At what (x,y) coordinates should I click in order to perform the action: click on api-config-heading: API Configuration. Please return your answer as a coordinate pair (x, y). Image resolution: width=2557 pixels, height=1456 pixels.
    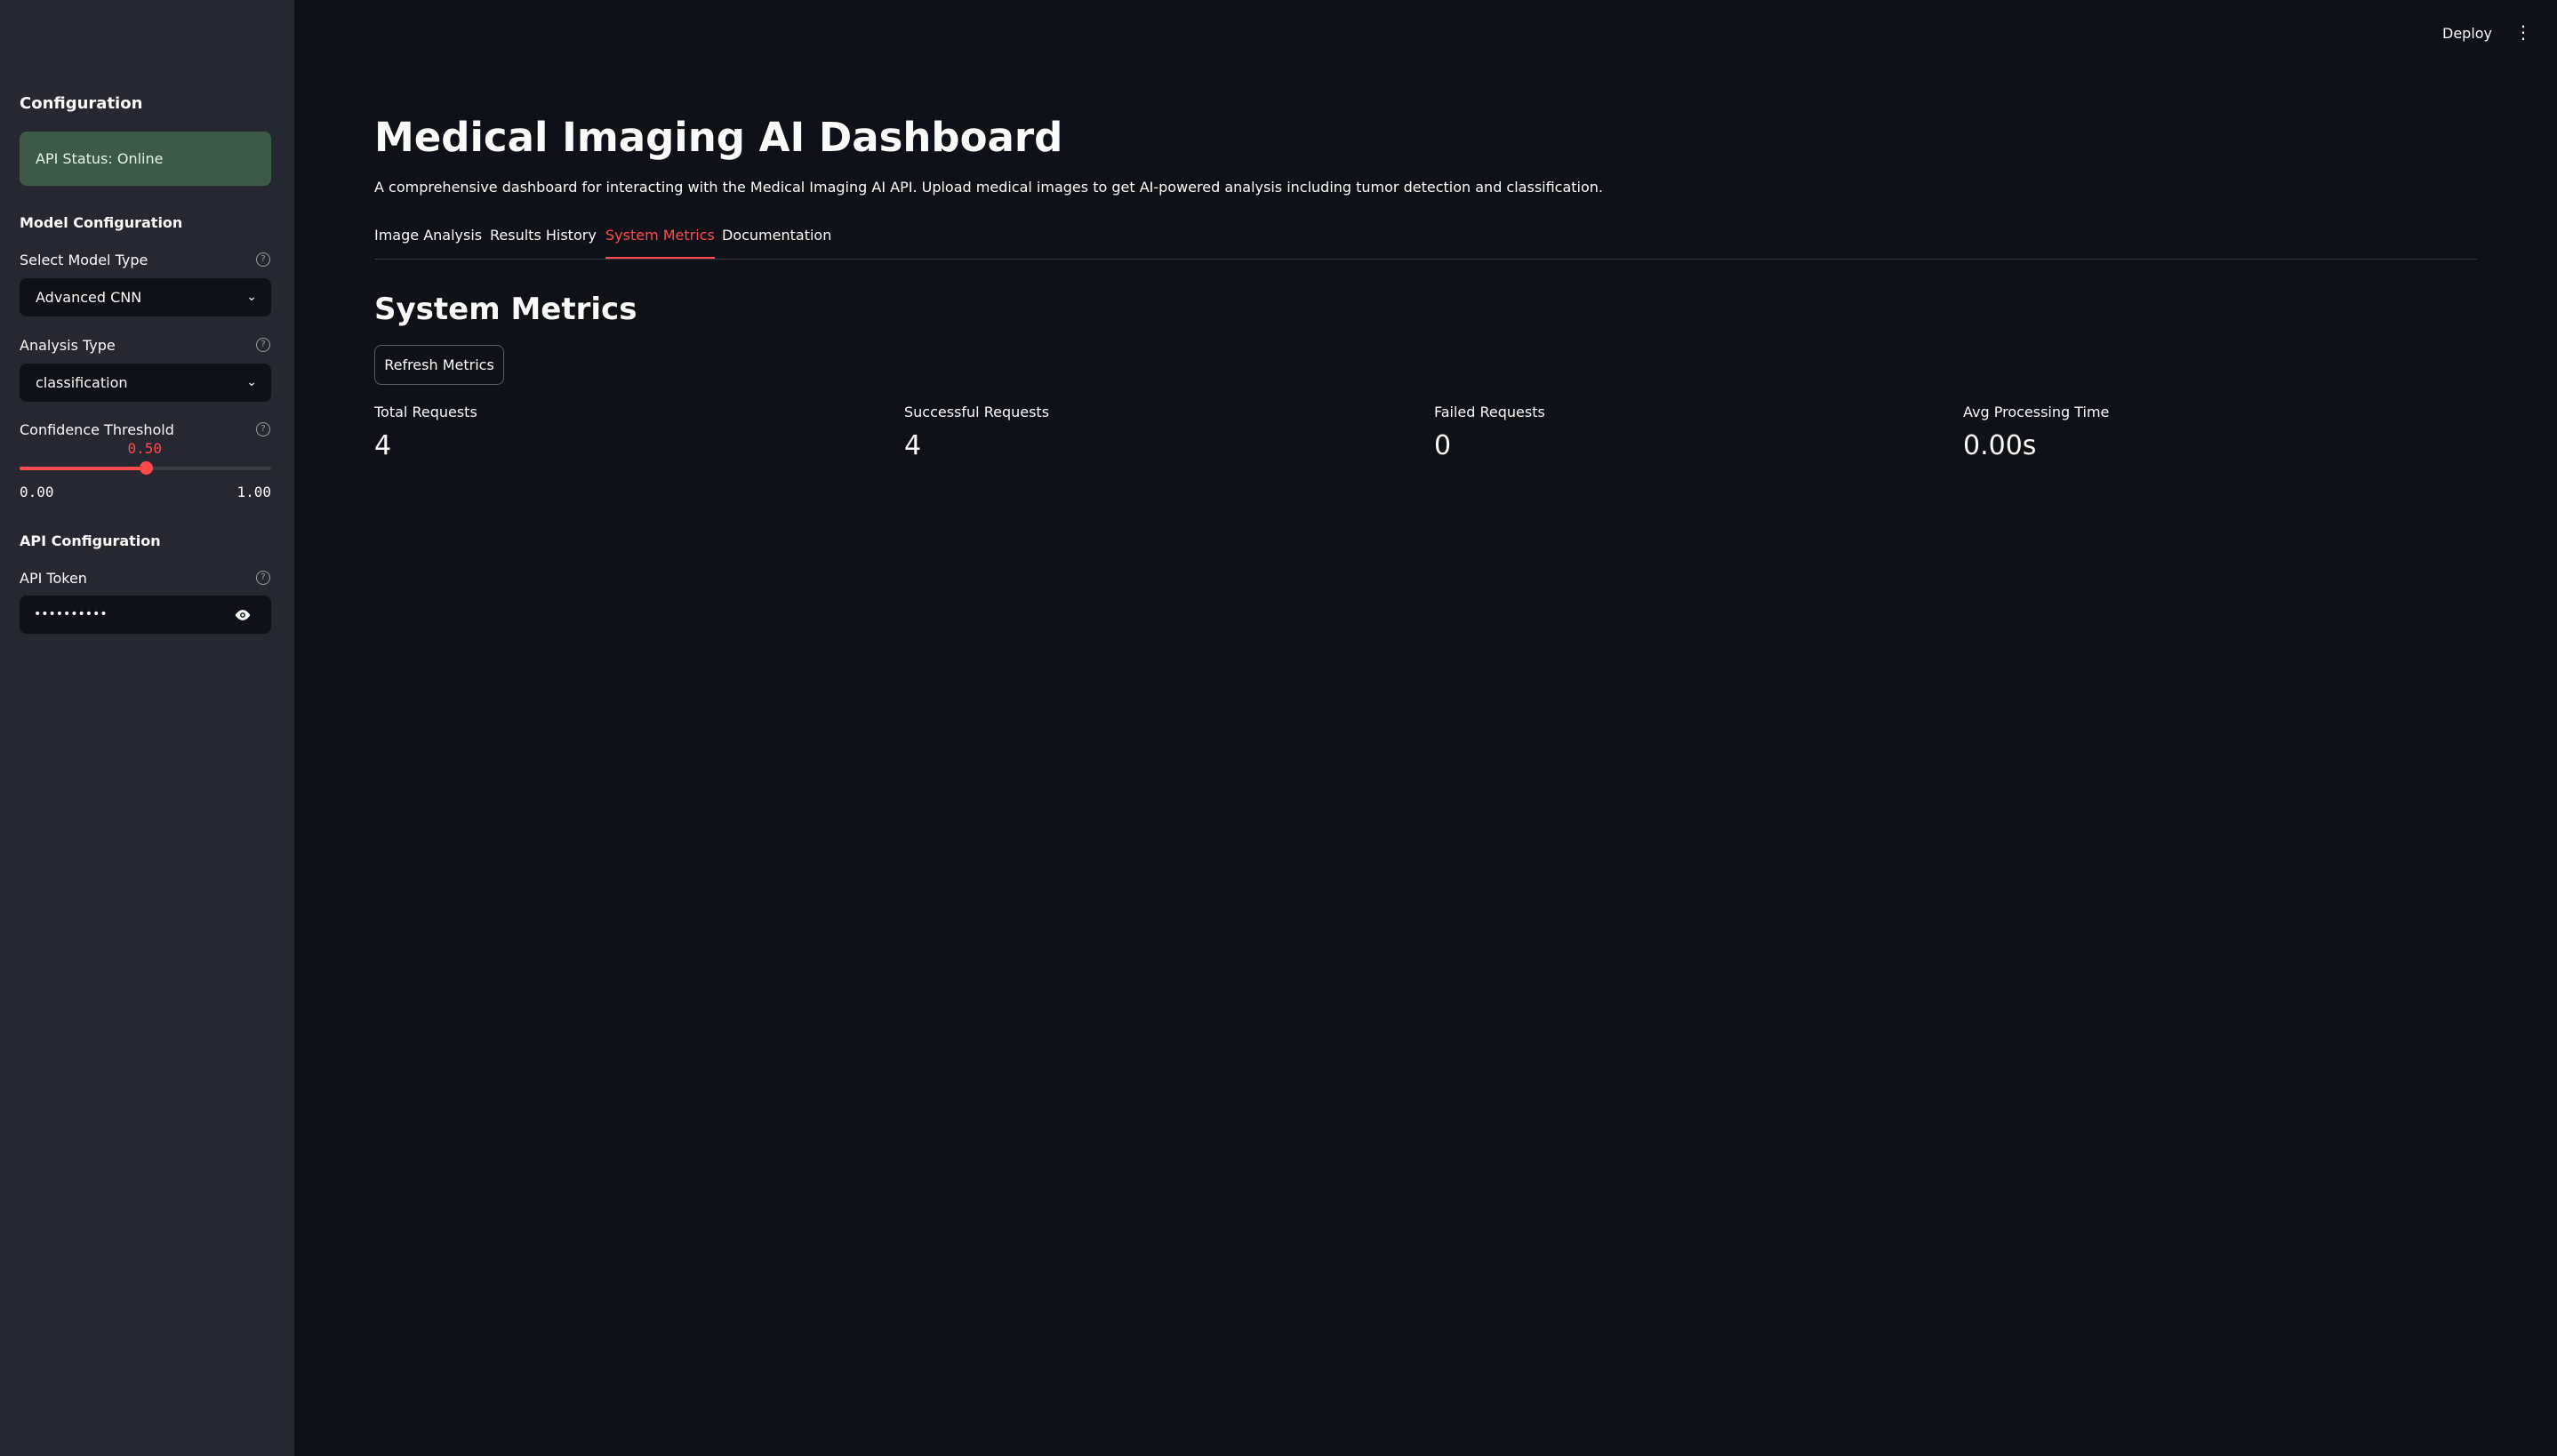
    Looking at the image, I should click on (90, 540).